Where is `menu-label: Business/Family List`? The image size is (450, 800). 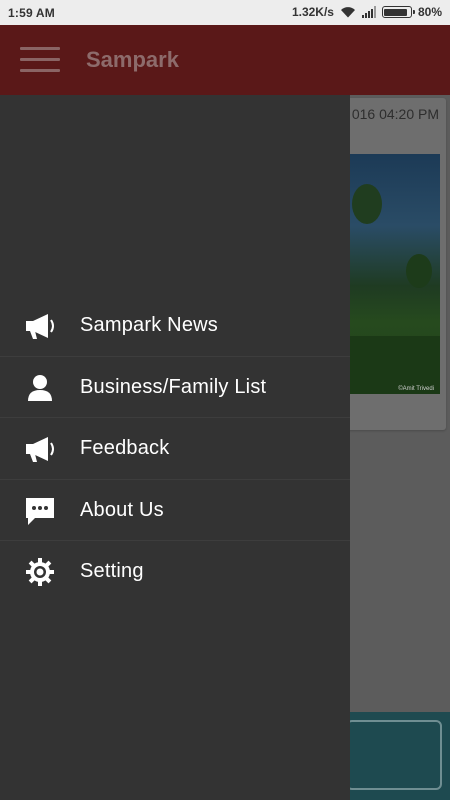
menu-label: Business/Family List is located at coordinates (173, 386).